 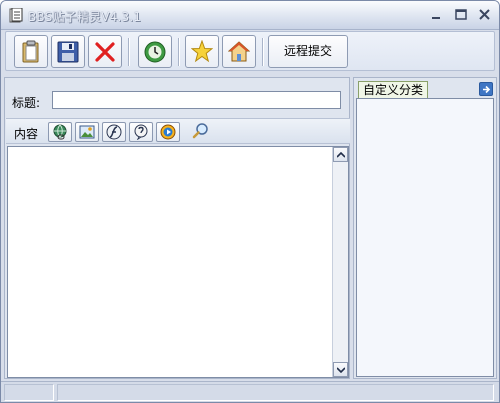 What do you see at coordinates (68, 51) in the screenshot?
I see `save-button` at bounding box center [68, 51].